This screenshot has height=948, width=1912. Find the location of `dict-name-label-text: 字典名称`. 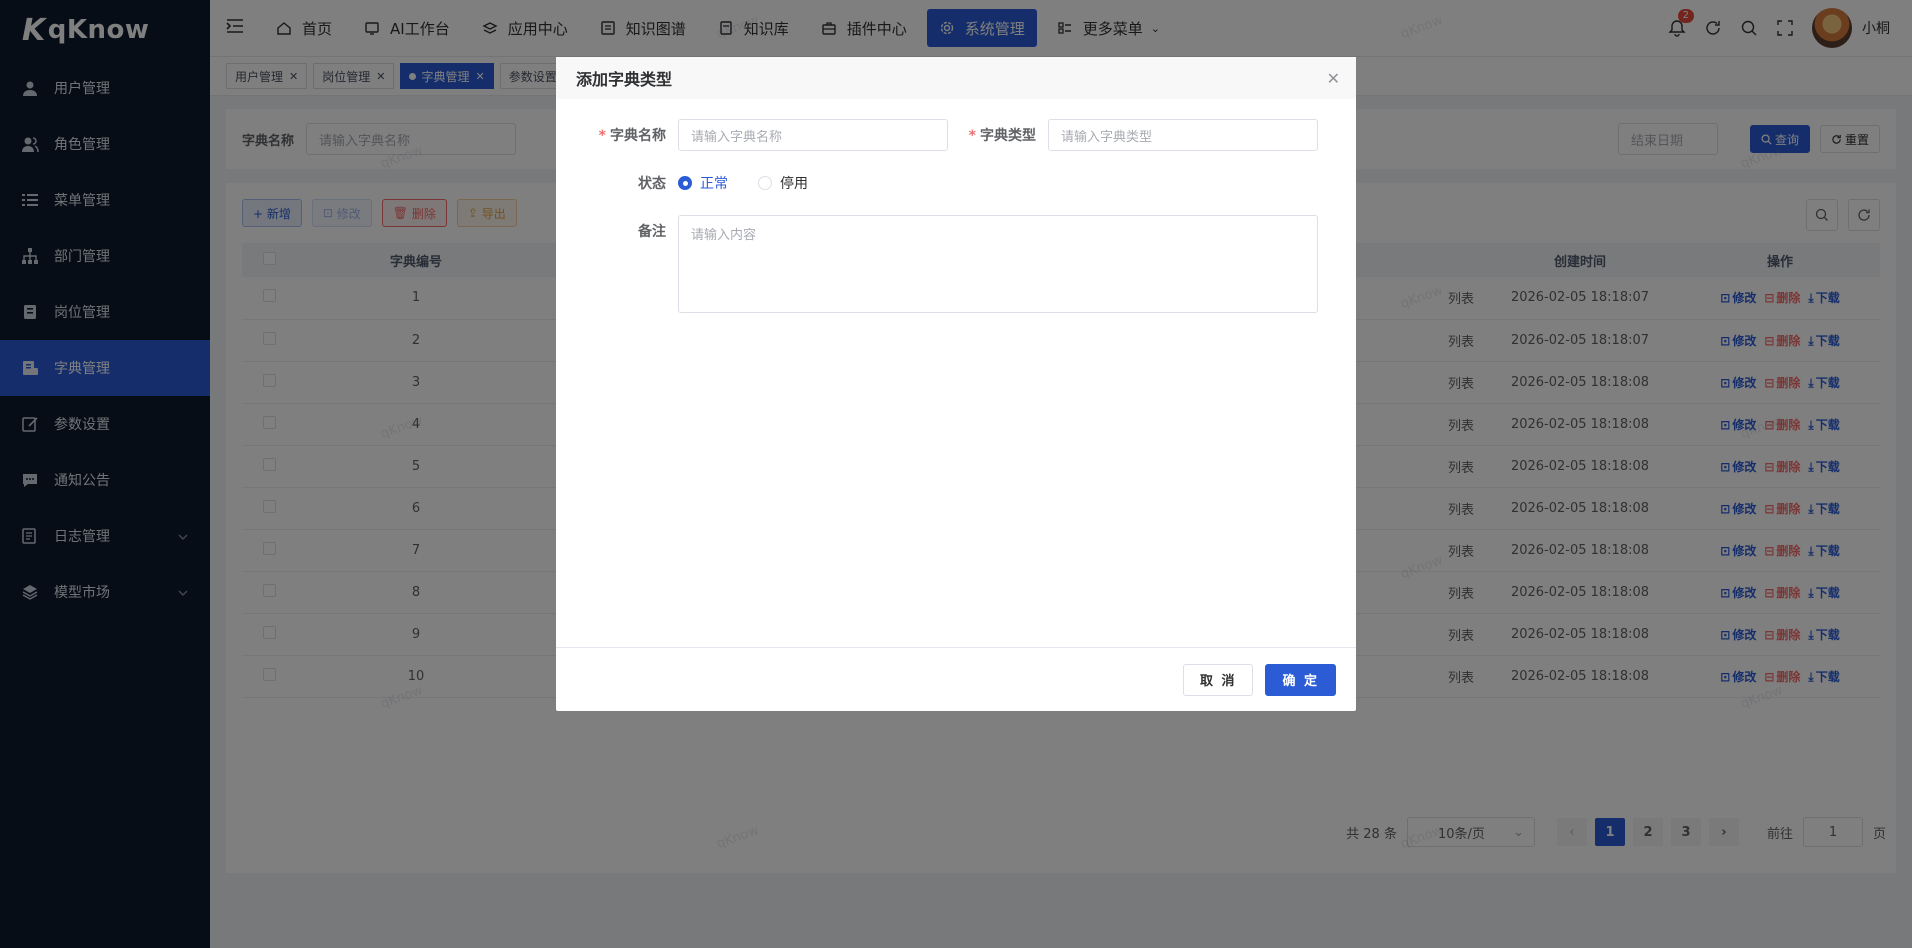

dict-name-label-text: 字典名称 is located at coordinates (638, 136).